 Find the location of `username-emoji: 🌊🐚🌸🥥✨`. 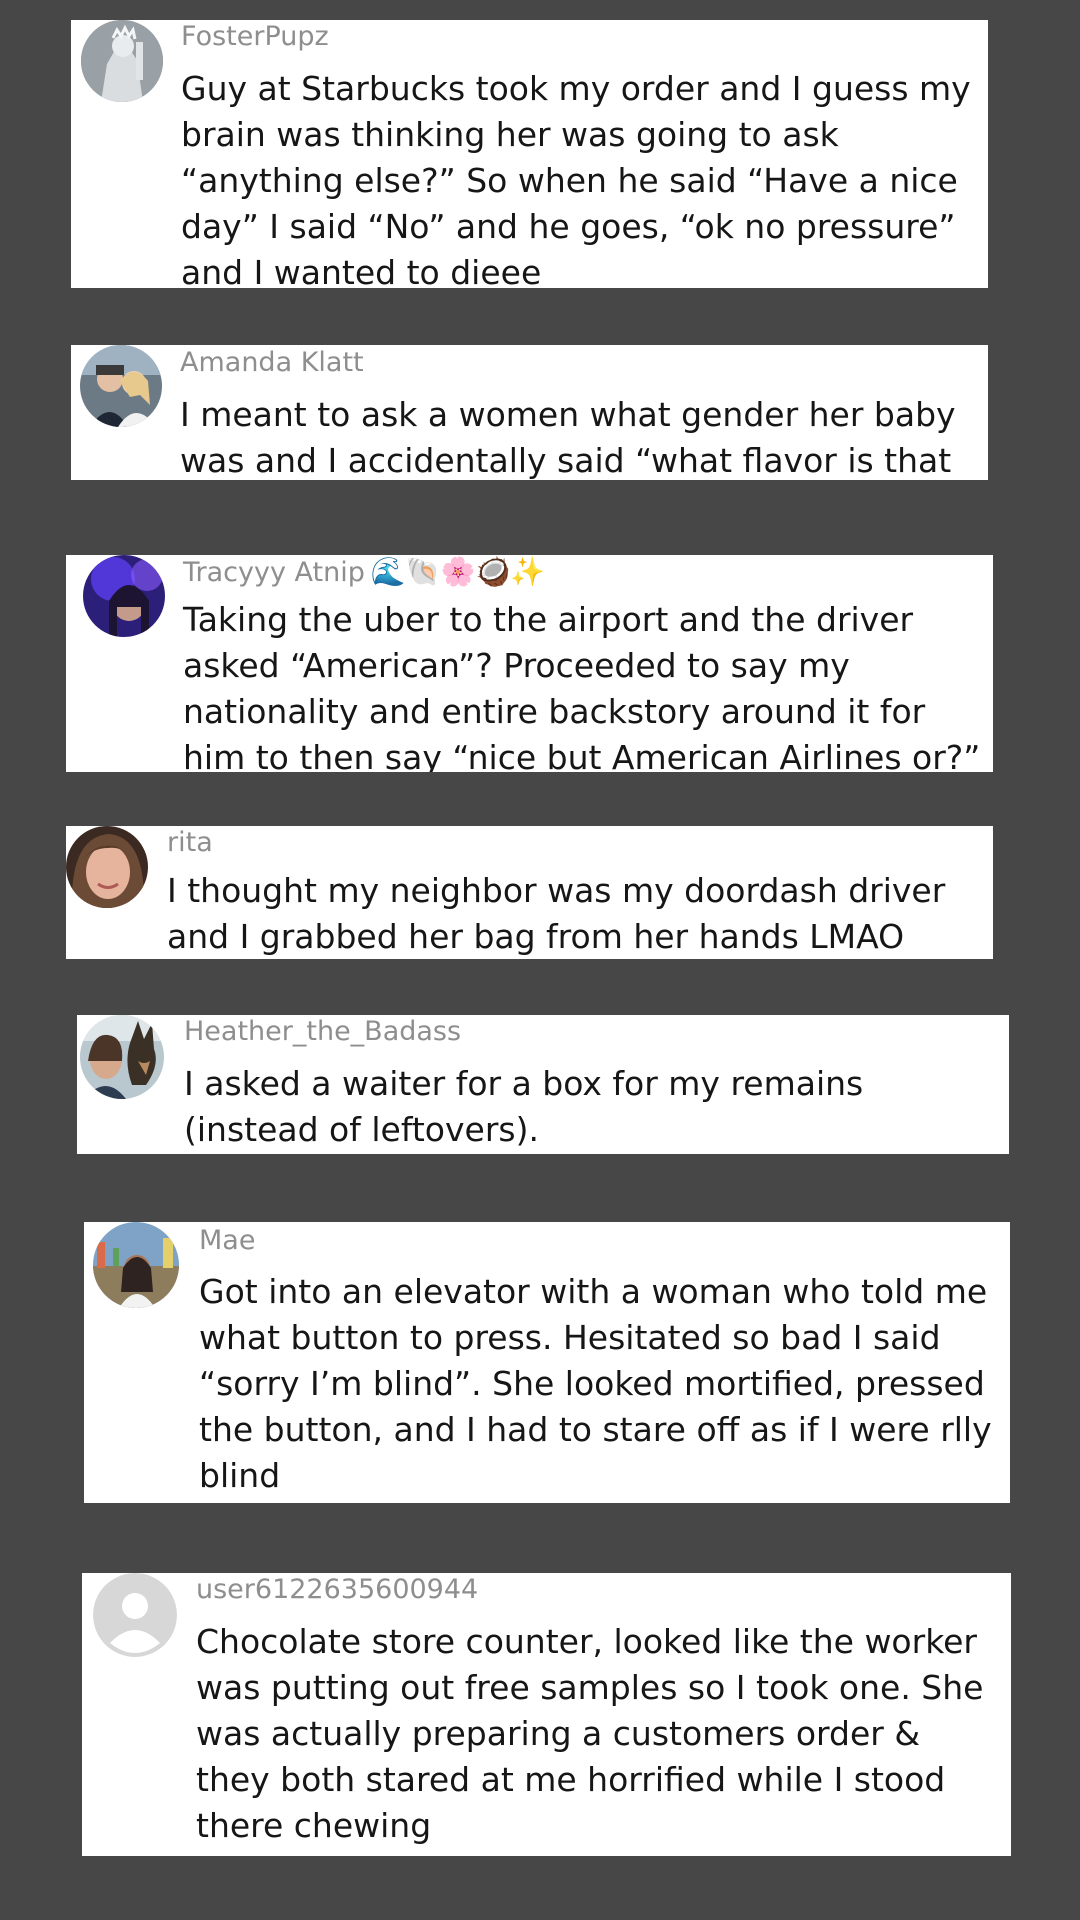

username-emoji: 🌊🐚🌸🥥✨ is located at coordinates (458, 571).